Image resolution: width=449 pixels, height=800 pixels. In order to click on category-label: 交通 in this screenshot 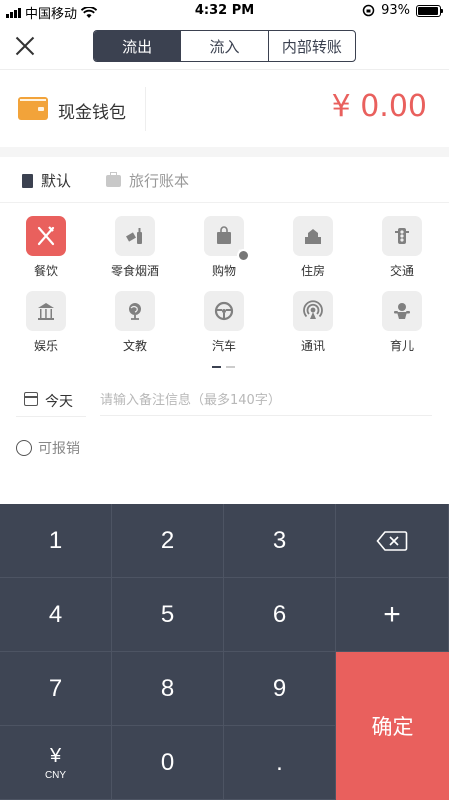, I will do `click(401, 271)`.